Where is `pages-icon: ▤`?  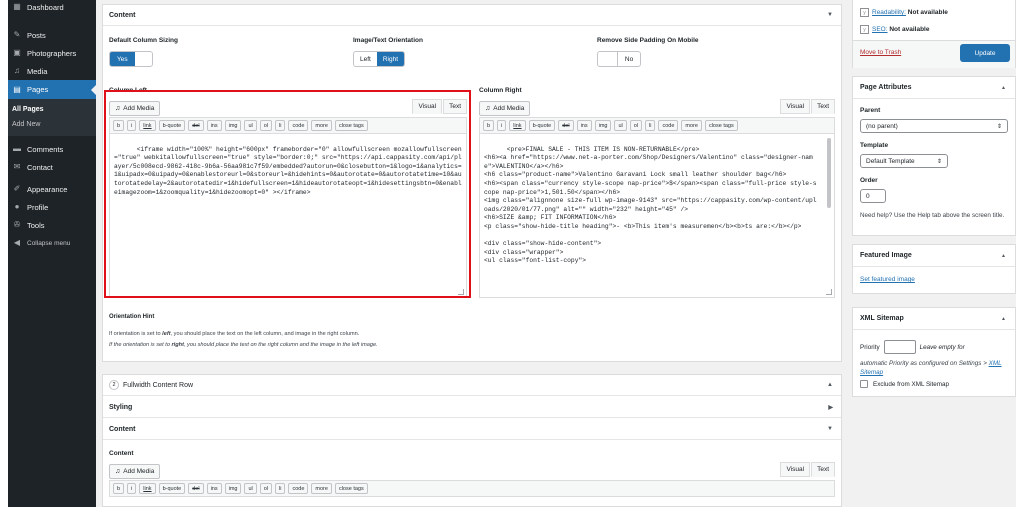
pages-icon: ▤ is located at coordinates (17, 89).